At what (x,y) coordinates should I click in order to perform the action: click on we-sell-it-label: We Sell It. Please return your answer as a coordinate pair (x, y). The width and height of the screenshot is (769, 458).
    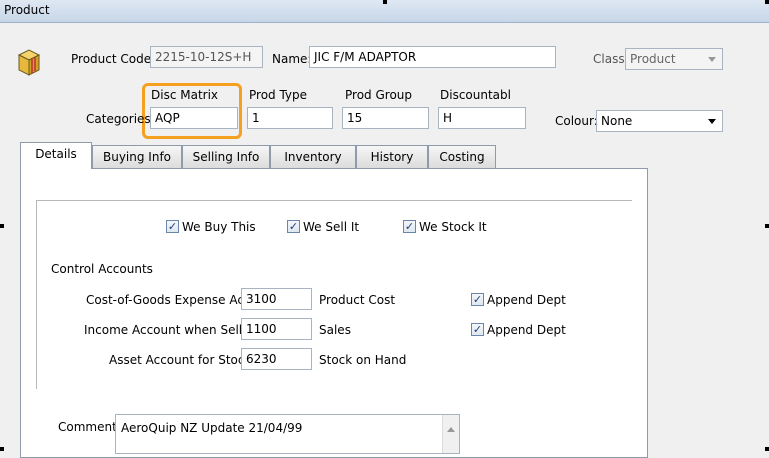
    Looking at the image, I should click on (331, 227).